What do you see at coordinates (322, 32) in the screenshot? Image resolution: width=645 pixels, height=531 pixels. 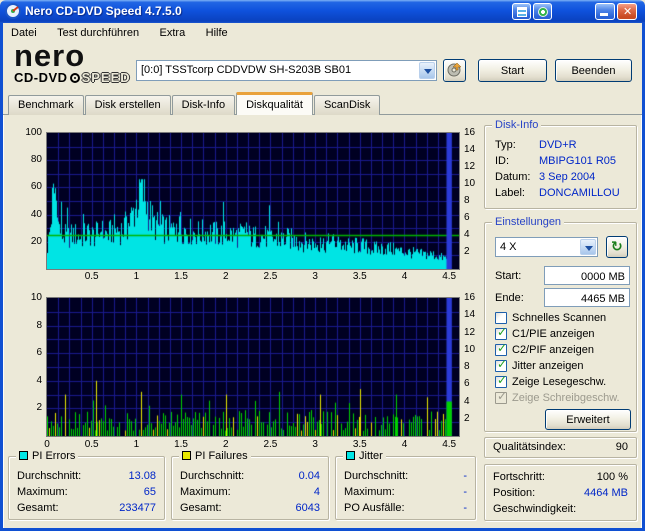 I see `menubar: Datei Test durchführen Extra Hilfe` at bounding box center [322, 32].